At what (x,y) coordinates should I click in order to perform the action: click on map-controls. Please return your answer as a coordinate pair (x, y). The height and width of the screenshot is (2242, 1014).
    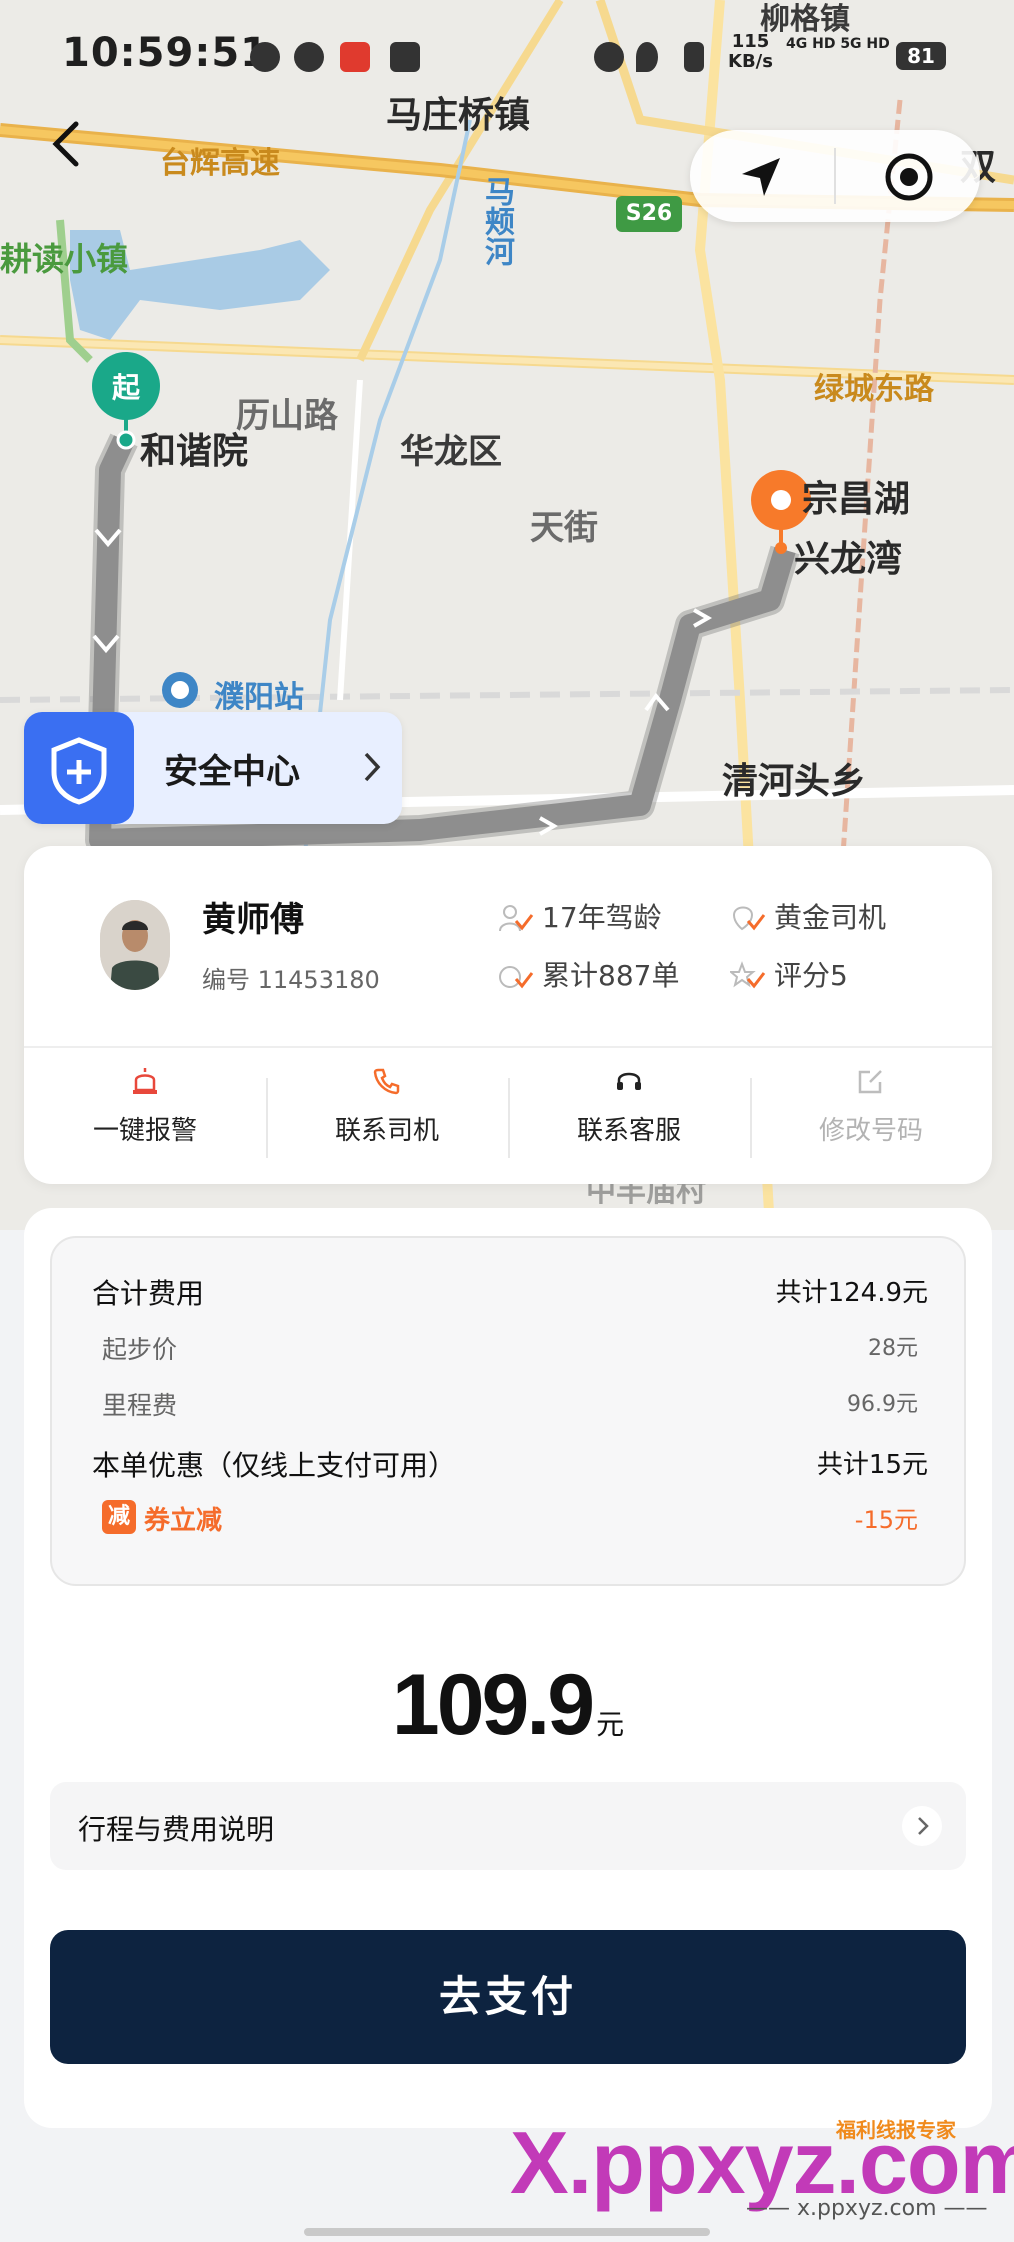
    Looking at the image, I should click on (835, 176).